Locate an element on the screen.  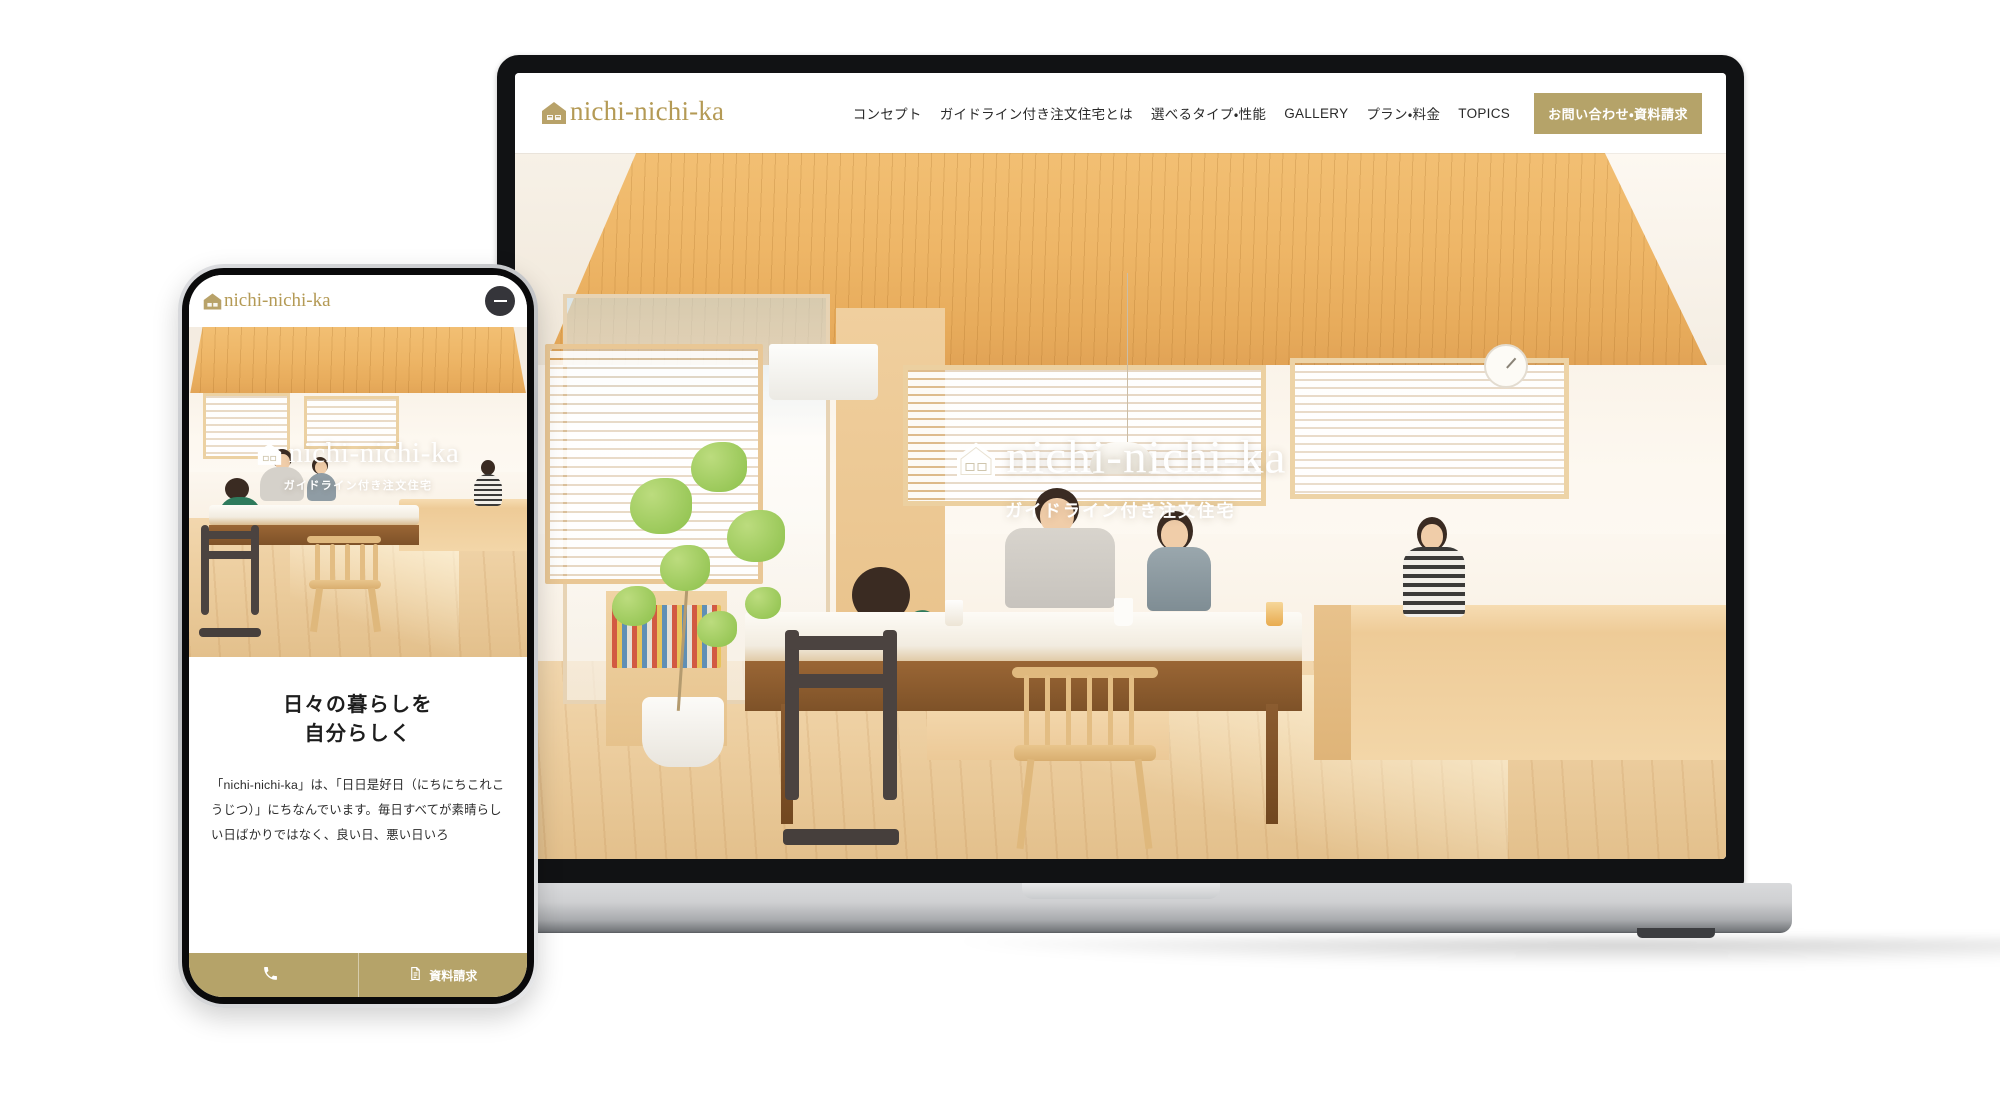
desktop-brand-logo: nichi-nichi-ka is located at coordinates (632, 113).